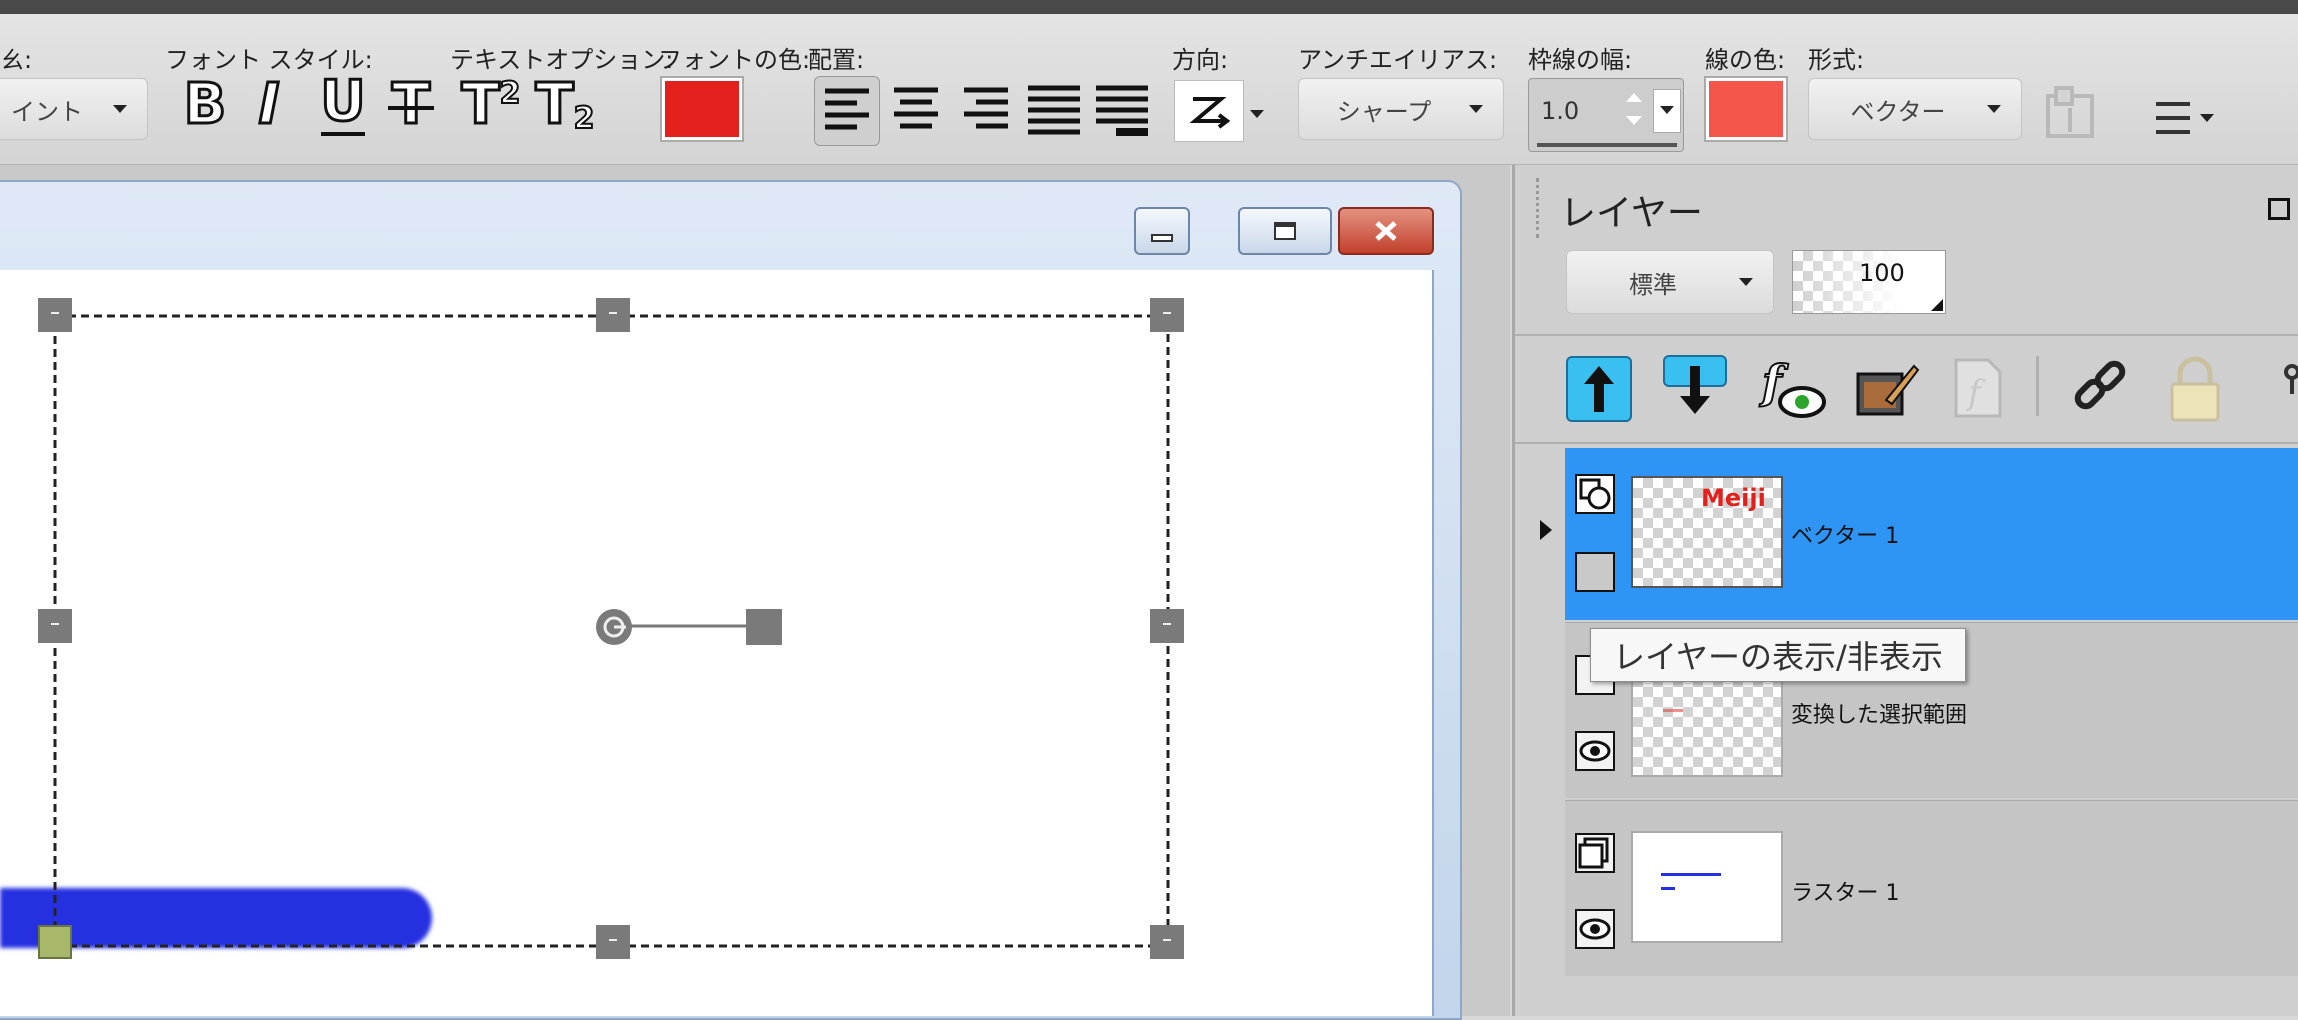  What do you see at coordinates (1167, 942) in the screenshot?
I see `resize-handle-bottom-right` at bounding box center [1167, 942].